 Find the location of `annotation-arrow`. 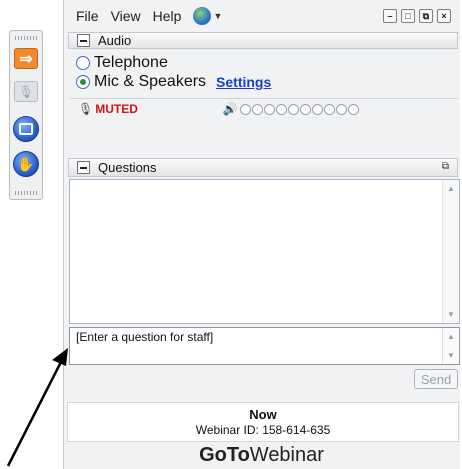

annotation-arrow is located at coordinates (37, 407).